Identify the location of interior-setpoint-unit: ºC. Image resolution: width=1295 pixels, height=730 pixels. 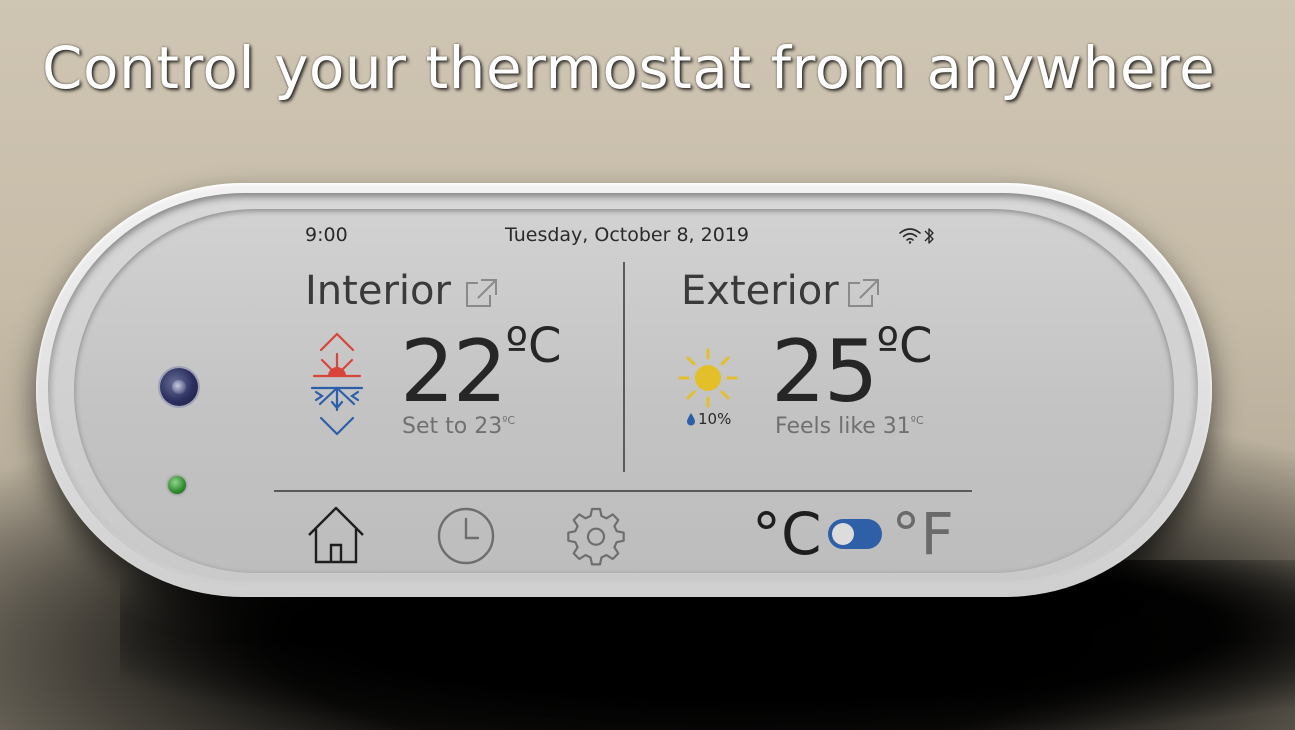
(509, 420).